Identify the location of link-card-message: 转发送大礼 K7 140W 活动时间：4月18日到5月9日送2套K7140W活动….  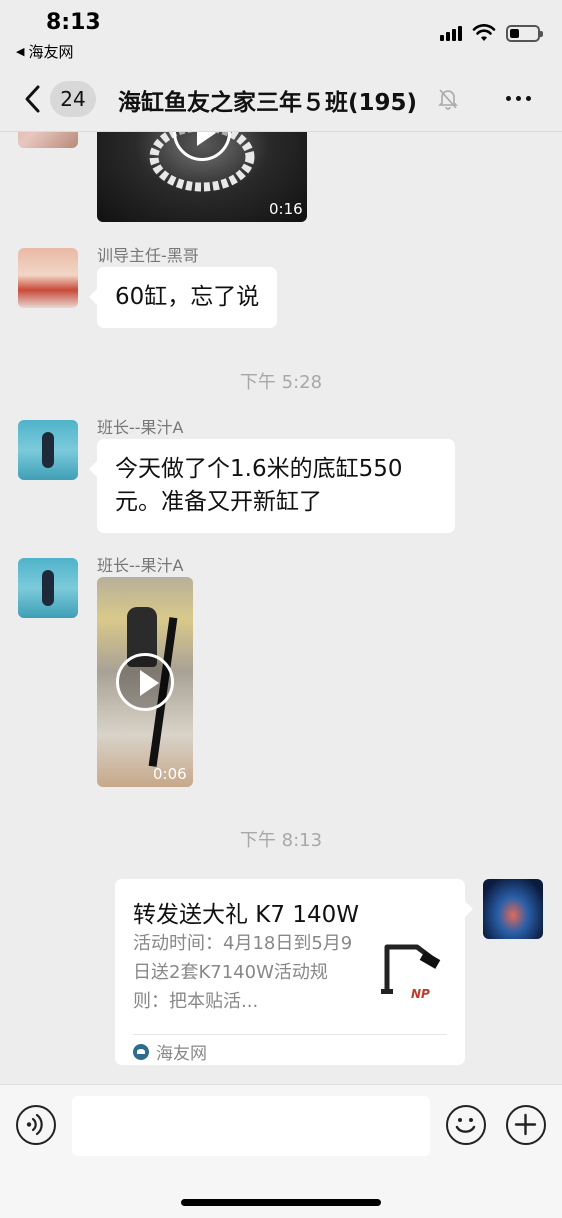
(294, 972).